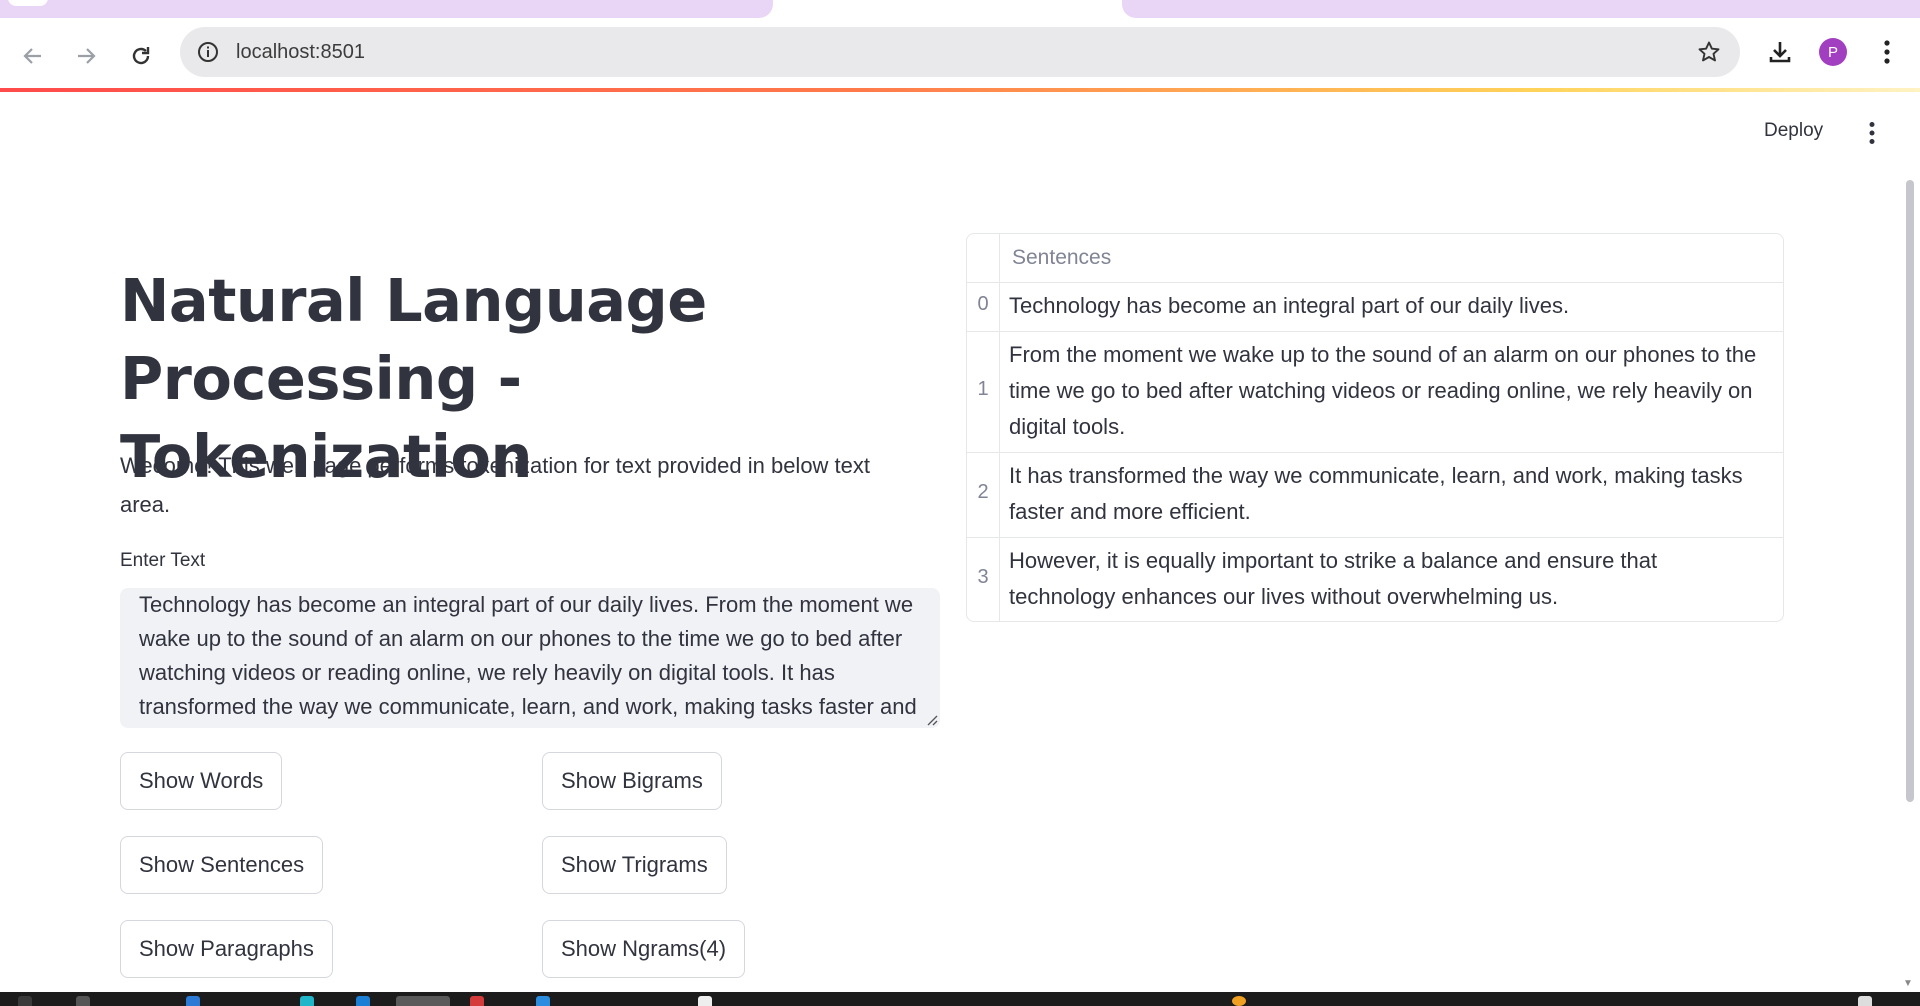 This screenshot has height=1006, width=1920. What do you see at coordinates (983, 389) in the screenshot?
I see `row-index: 1` at bounding box center [983, 389].